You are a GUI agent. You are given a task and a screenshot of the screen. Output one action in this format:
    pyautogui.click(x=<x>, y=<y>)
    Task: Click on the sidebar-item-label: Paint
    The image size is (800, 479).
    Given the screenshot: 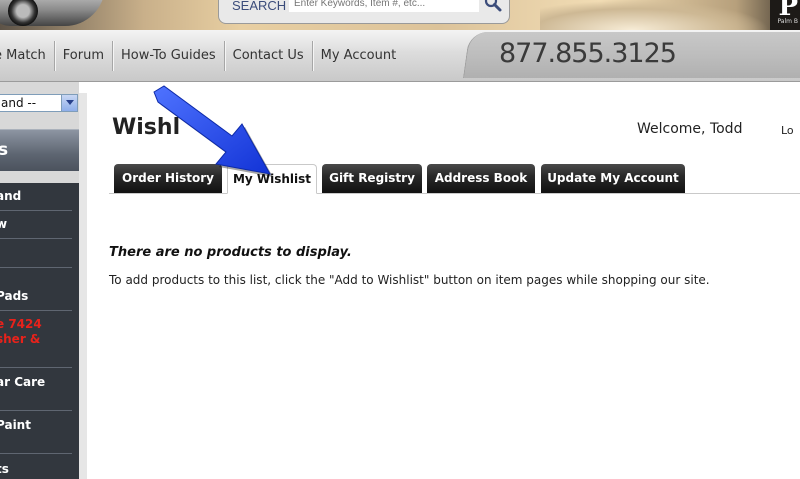 What is the action you would take?
    pyautogui.click(x=15, y=425)
    